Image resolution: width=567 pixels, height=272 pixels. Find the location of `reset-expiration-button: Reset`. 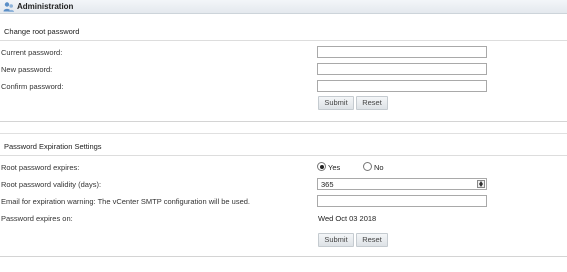

reset-expiration-button: Reset is located at coordinates (372, 240).